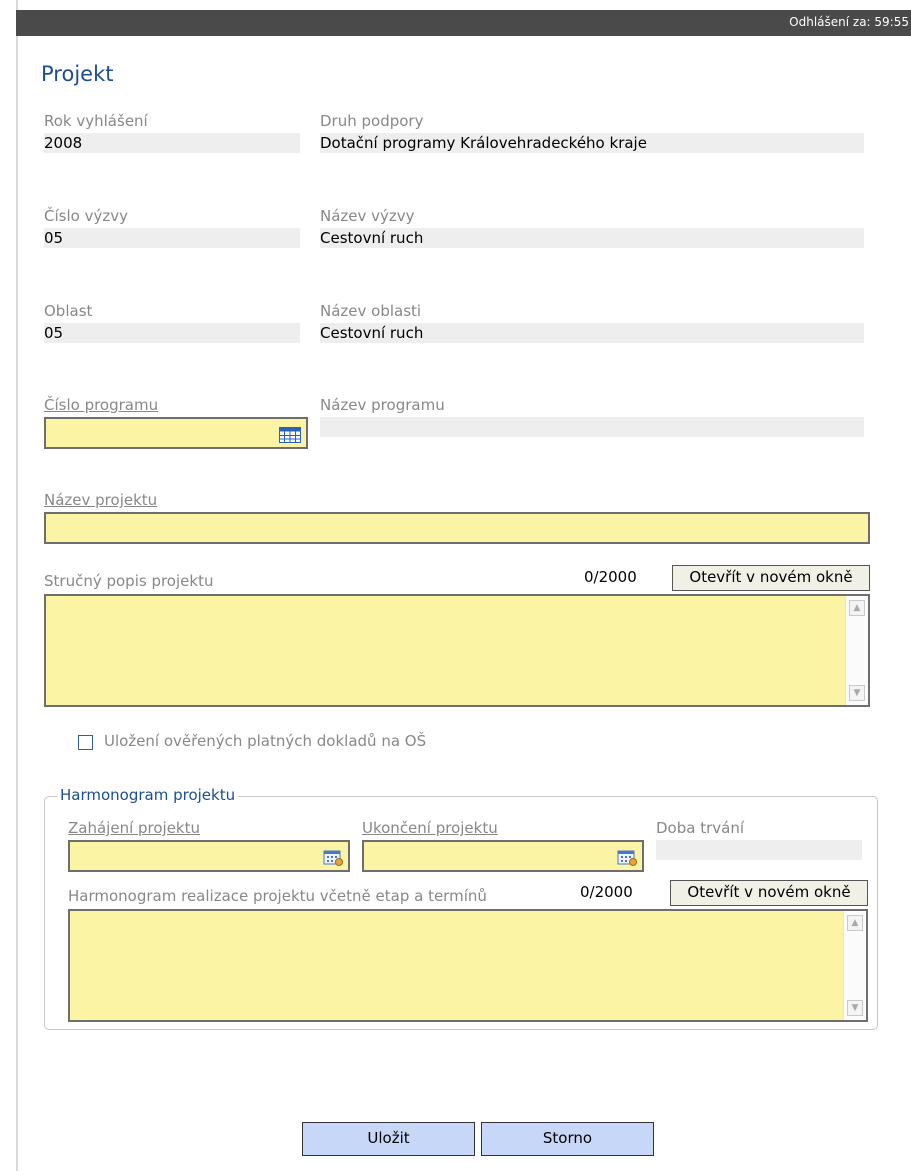  Describe the element at coordinates (148, 795) in the screenshot. I see `harmonogram-legend: Harmonogram projektu` at that location.